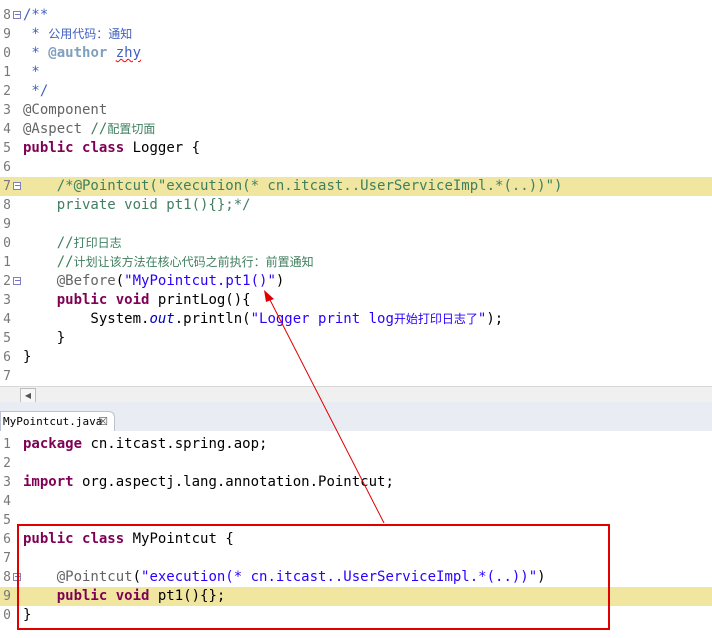 The height and width of the screenshot is (638, 712). I want to click on code-line: 8−/**, so click(356, 15).